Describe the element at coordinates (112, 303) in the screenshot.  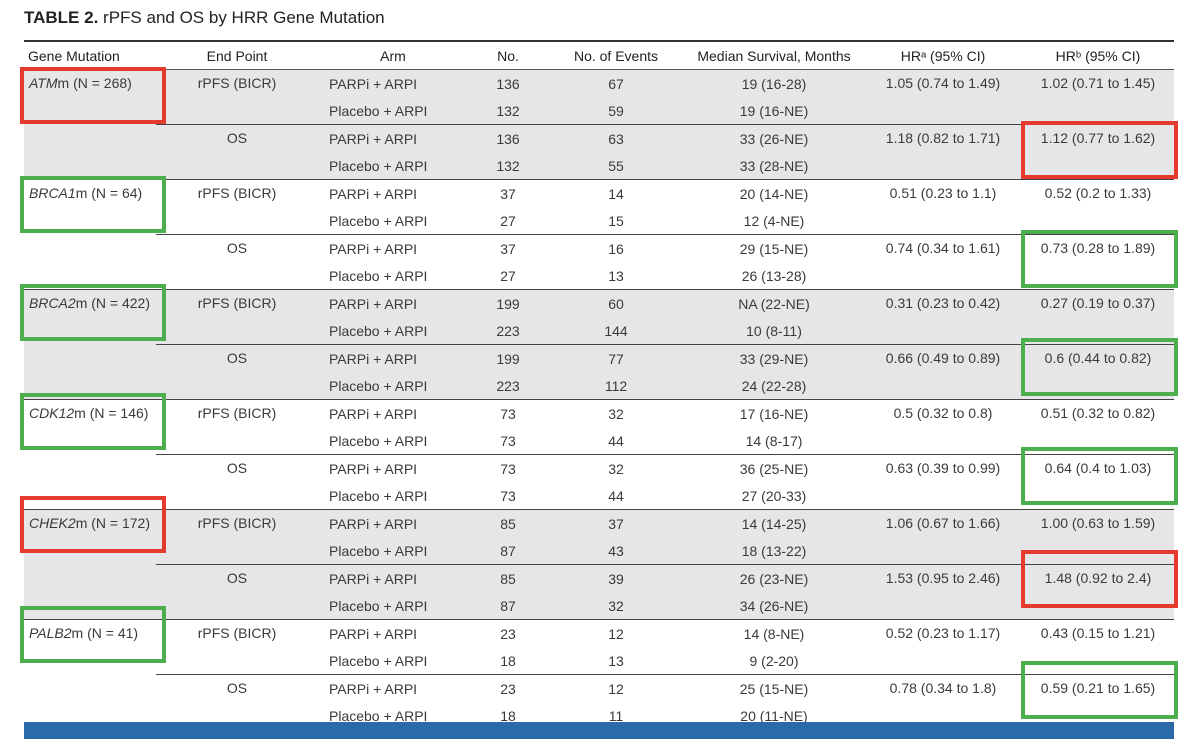
I see `gene-count: m (N = 422)` at that location.